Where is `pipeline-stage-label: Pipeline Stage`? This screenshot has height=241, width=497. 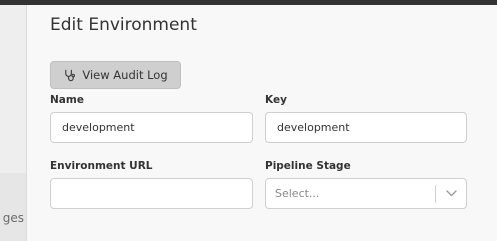
pipeline-stage-label: Pipeline Stage is located at coordinates (308, 166).